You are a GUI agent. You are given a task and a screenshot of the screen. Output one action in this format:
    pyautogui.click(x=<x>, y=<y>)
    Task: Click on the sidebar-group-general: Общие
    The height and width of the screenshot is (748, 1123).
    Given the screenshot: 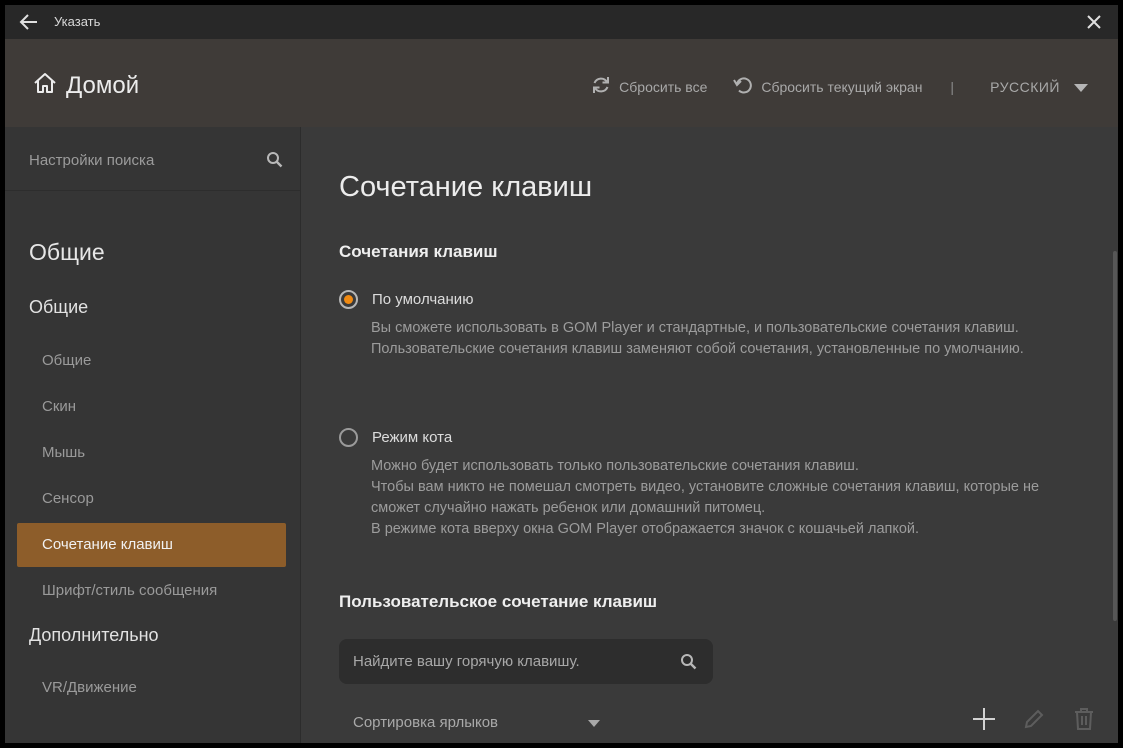 What is the action you would take?
    pyautogui.click(x=58, y=307)
    